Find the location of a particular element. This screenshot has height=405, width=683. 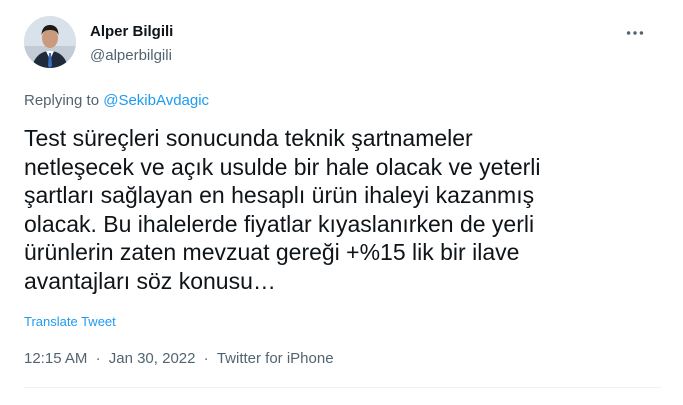

avatar-image is located at coordinates (50, 42).